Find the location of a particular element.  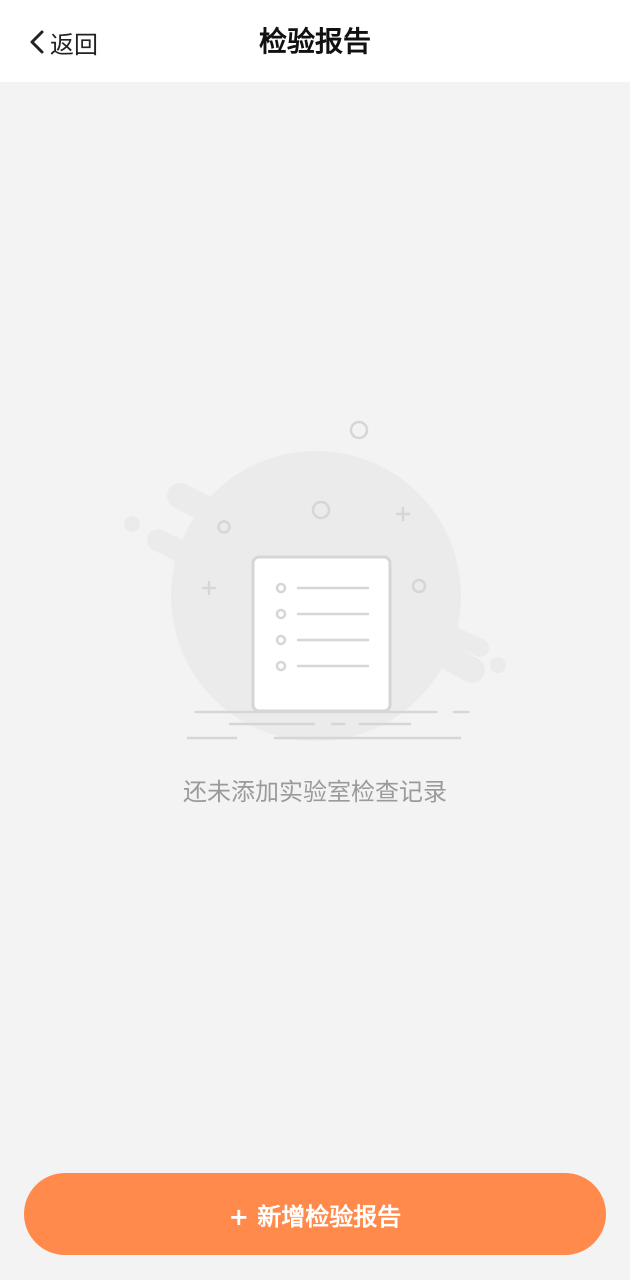

empty-state-message: 还未添加实验室检查记录 is located at coordinates (315, 792).